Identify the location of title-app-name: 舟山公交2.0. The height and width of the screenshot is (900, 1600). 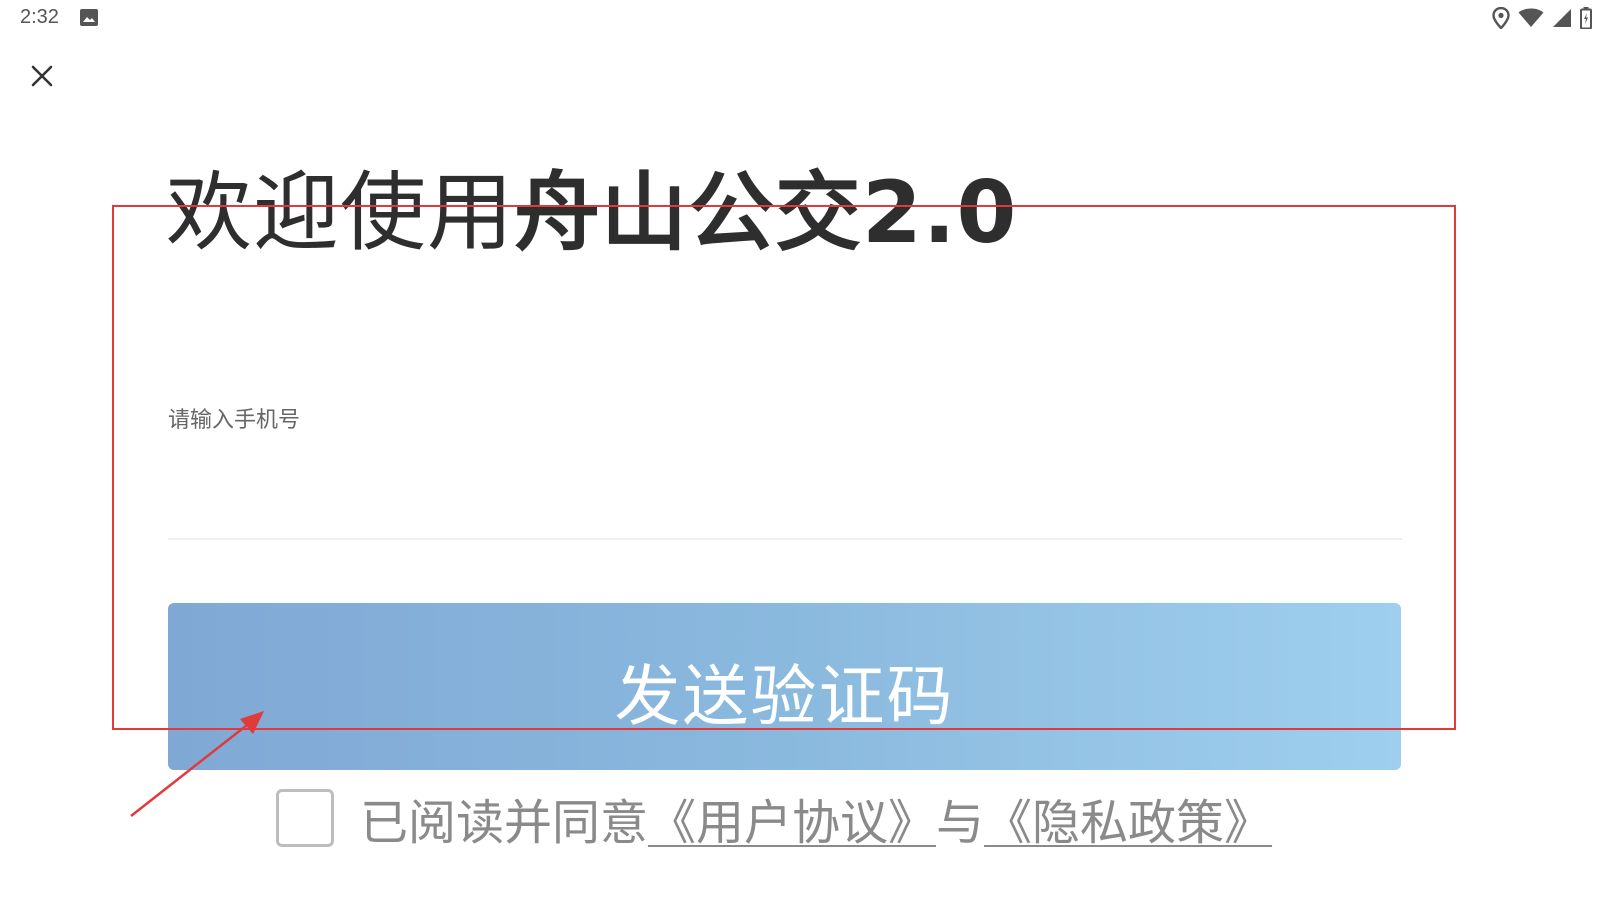
(766, 213).